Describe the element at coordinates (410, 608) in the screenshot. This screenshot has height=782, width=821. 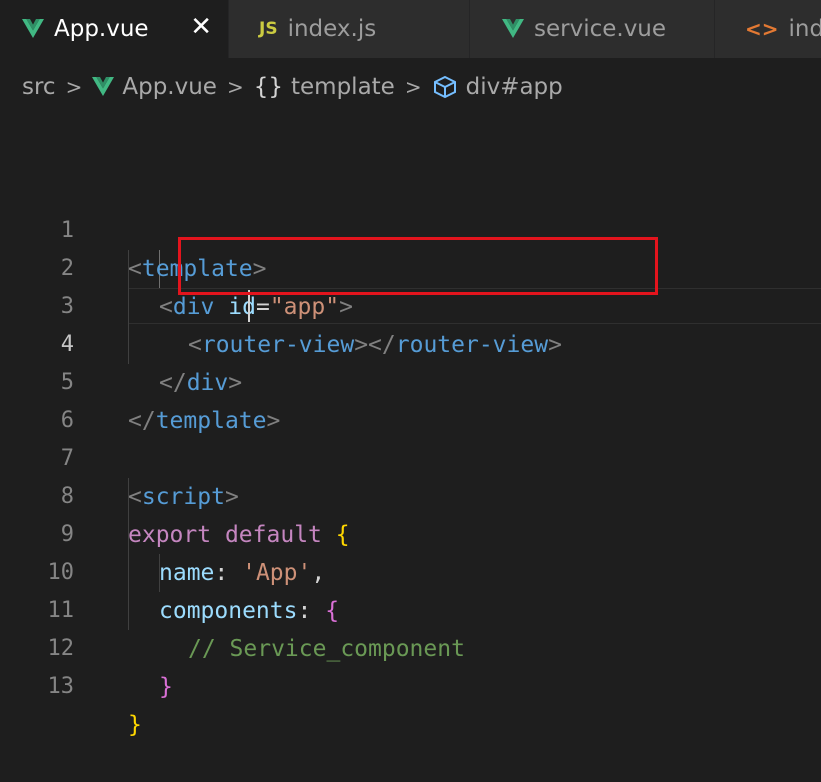
I see `code-line-11: 11 // Service_component` at that location.